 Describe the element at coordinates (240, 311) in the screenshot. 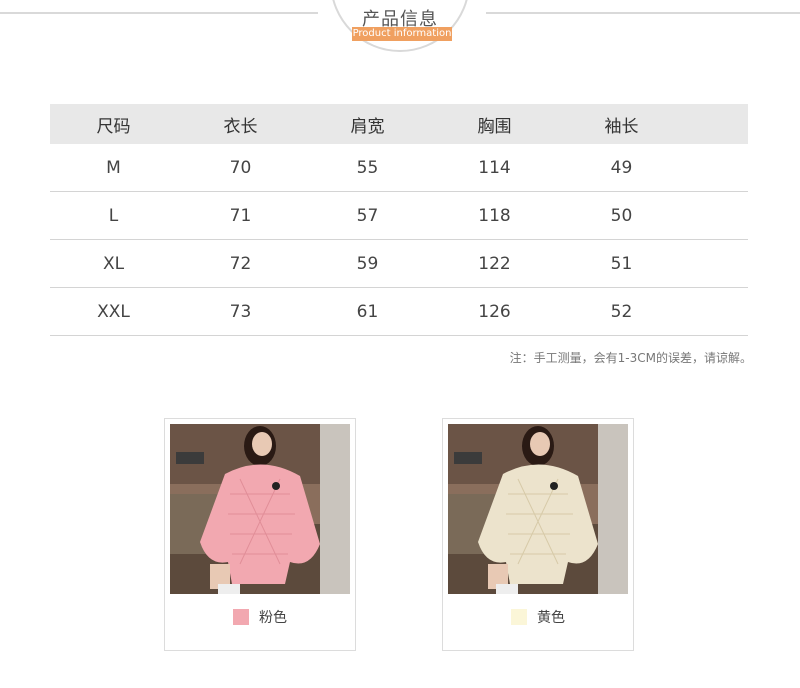

I see `cell-length: 73` at that location.